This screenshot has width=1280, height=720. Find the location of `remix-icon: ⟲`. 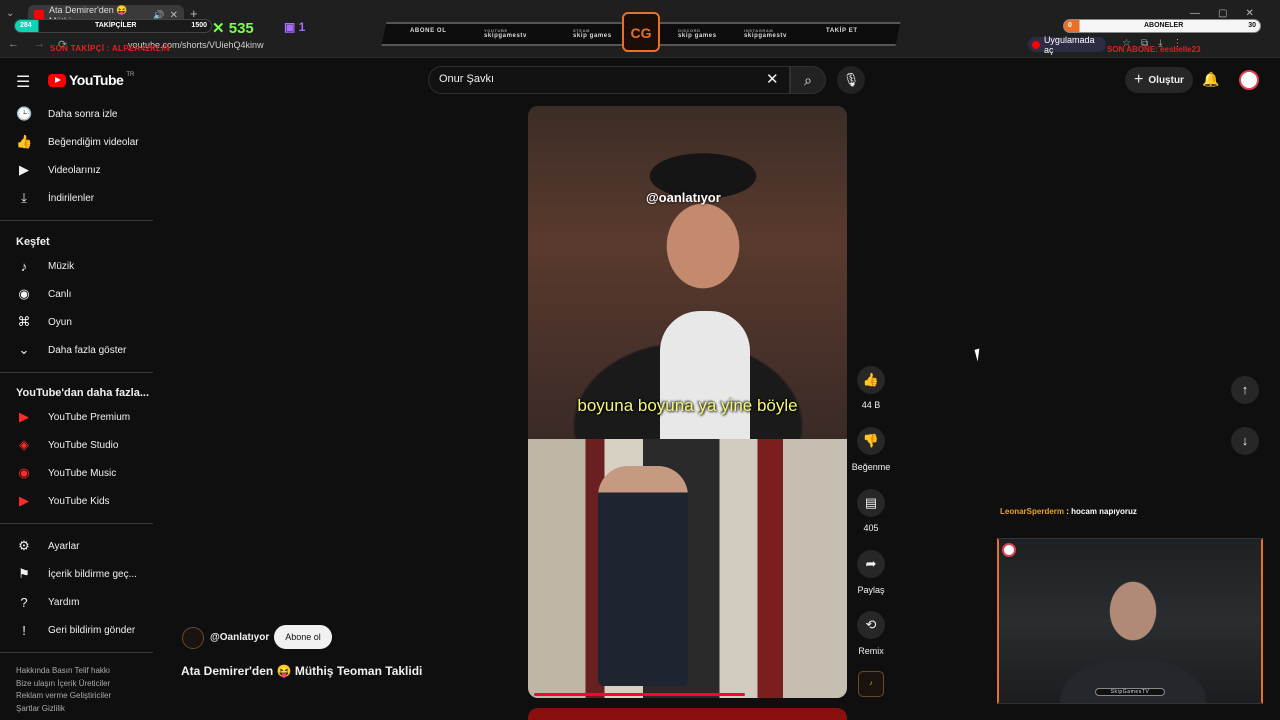

remix-icon: ⟲ is located at coordinates (871, 624).